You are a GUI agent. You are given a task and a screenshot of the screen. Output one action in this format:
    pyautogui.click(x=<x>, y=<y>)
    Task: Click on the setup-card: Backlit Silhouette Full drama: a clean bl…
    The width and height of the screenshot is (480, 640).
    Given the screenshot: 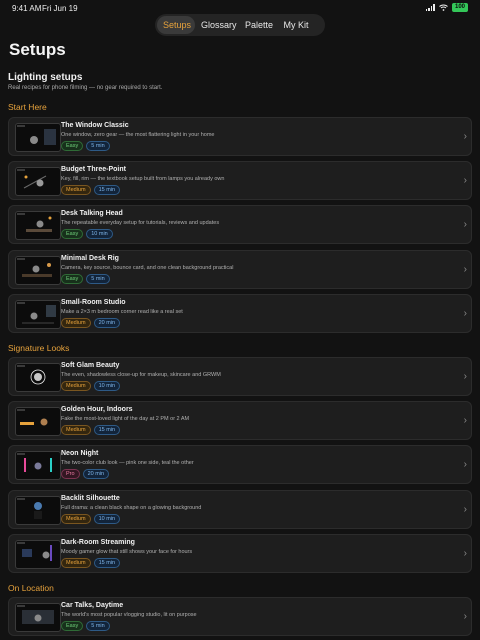 What is the action you would take?
    pyautogui.click(x=240, y=509)
    